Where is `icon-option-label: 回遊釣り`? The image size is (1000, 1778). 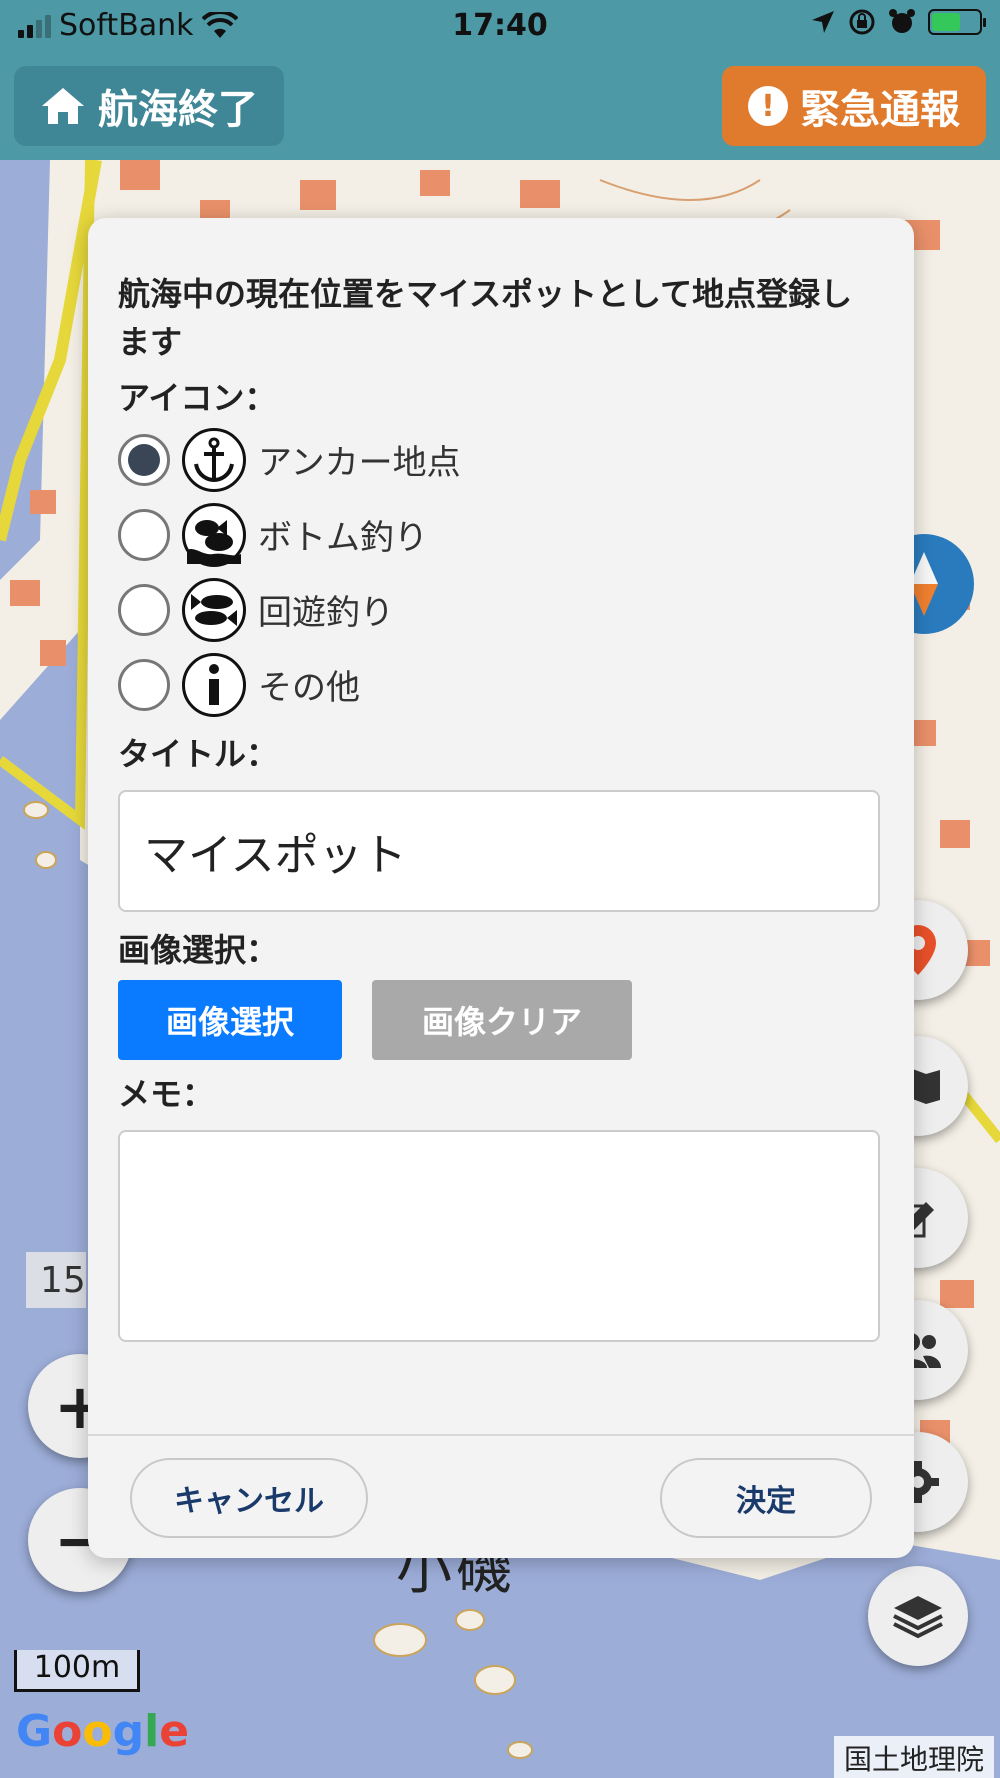
icon-option-label: 回遊釣り is located at coordinates (326, 613).